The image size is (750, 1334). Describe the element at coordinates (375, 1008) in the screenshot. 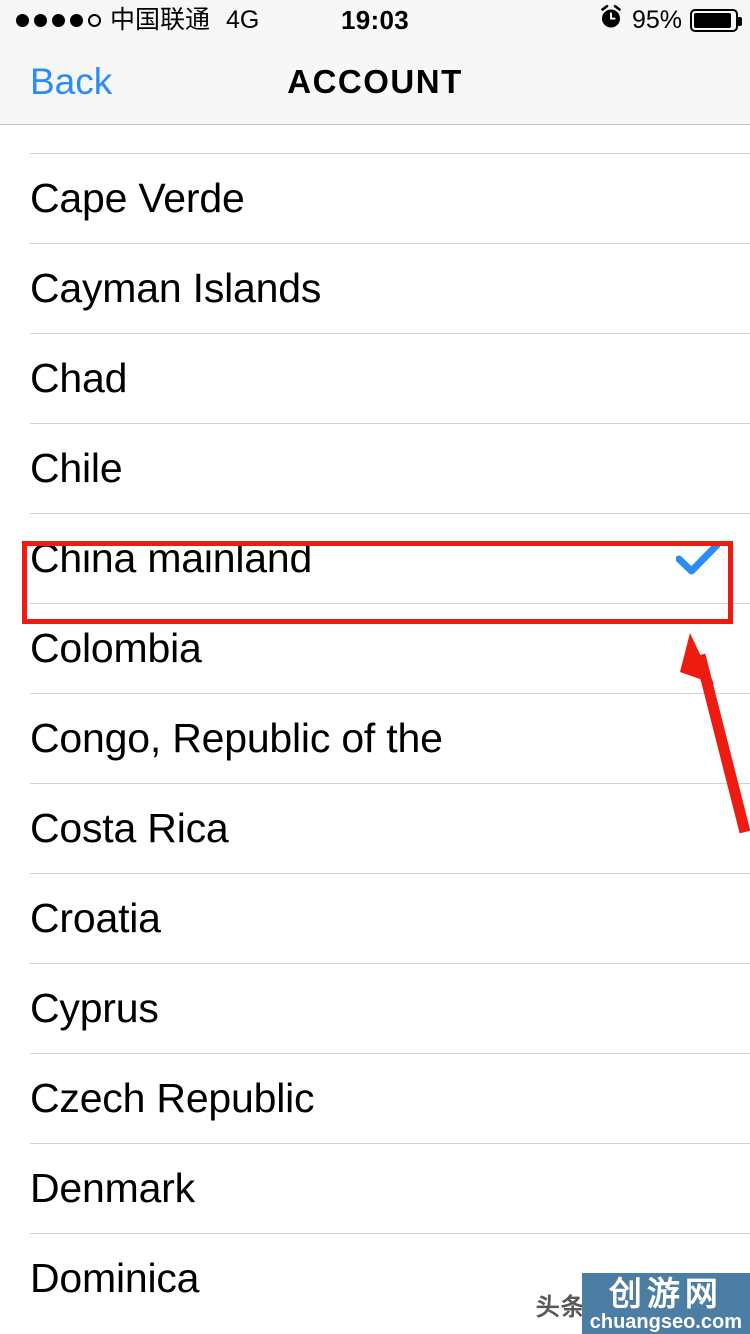

I see `country-row: Cyprus` at that location.